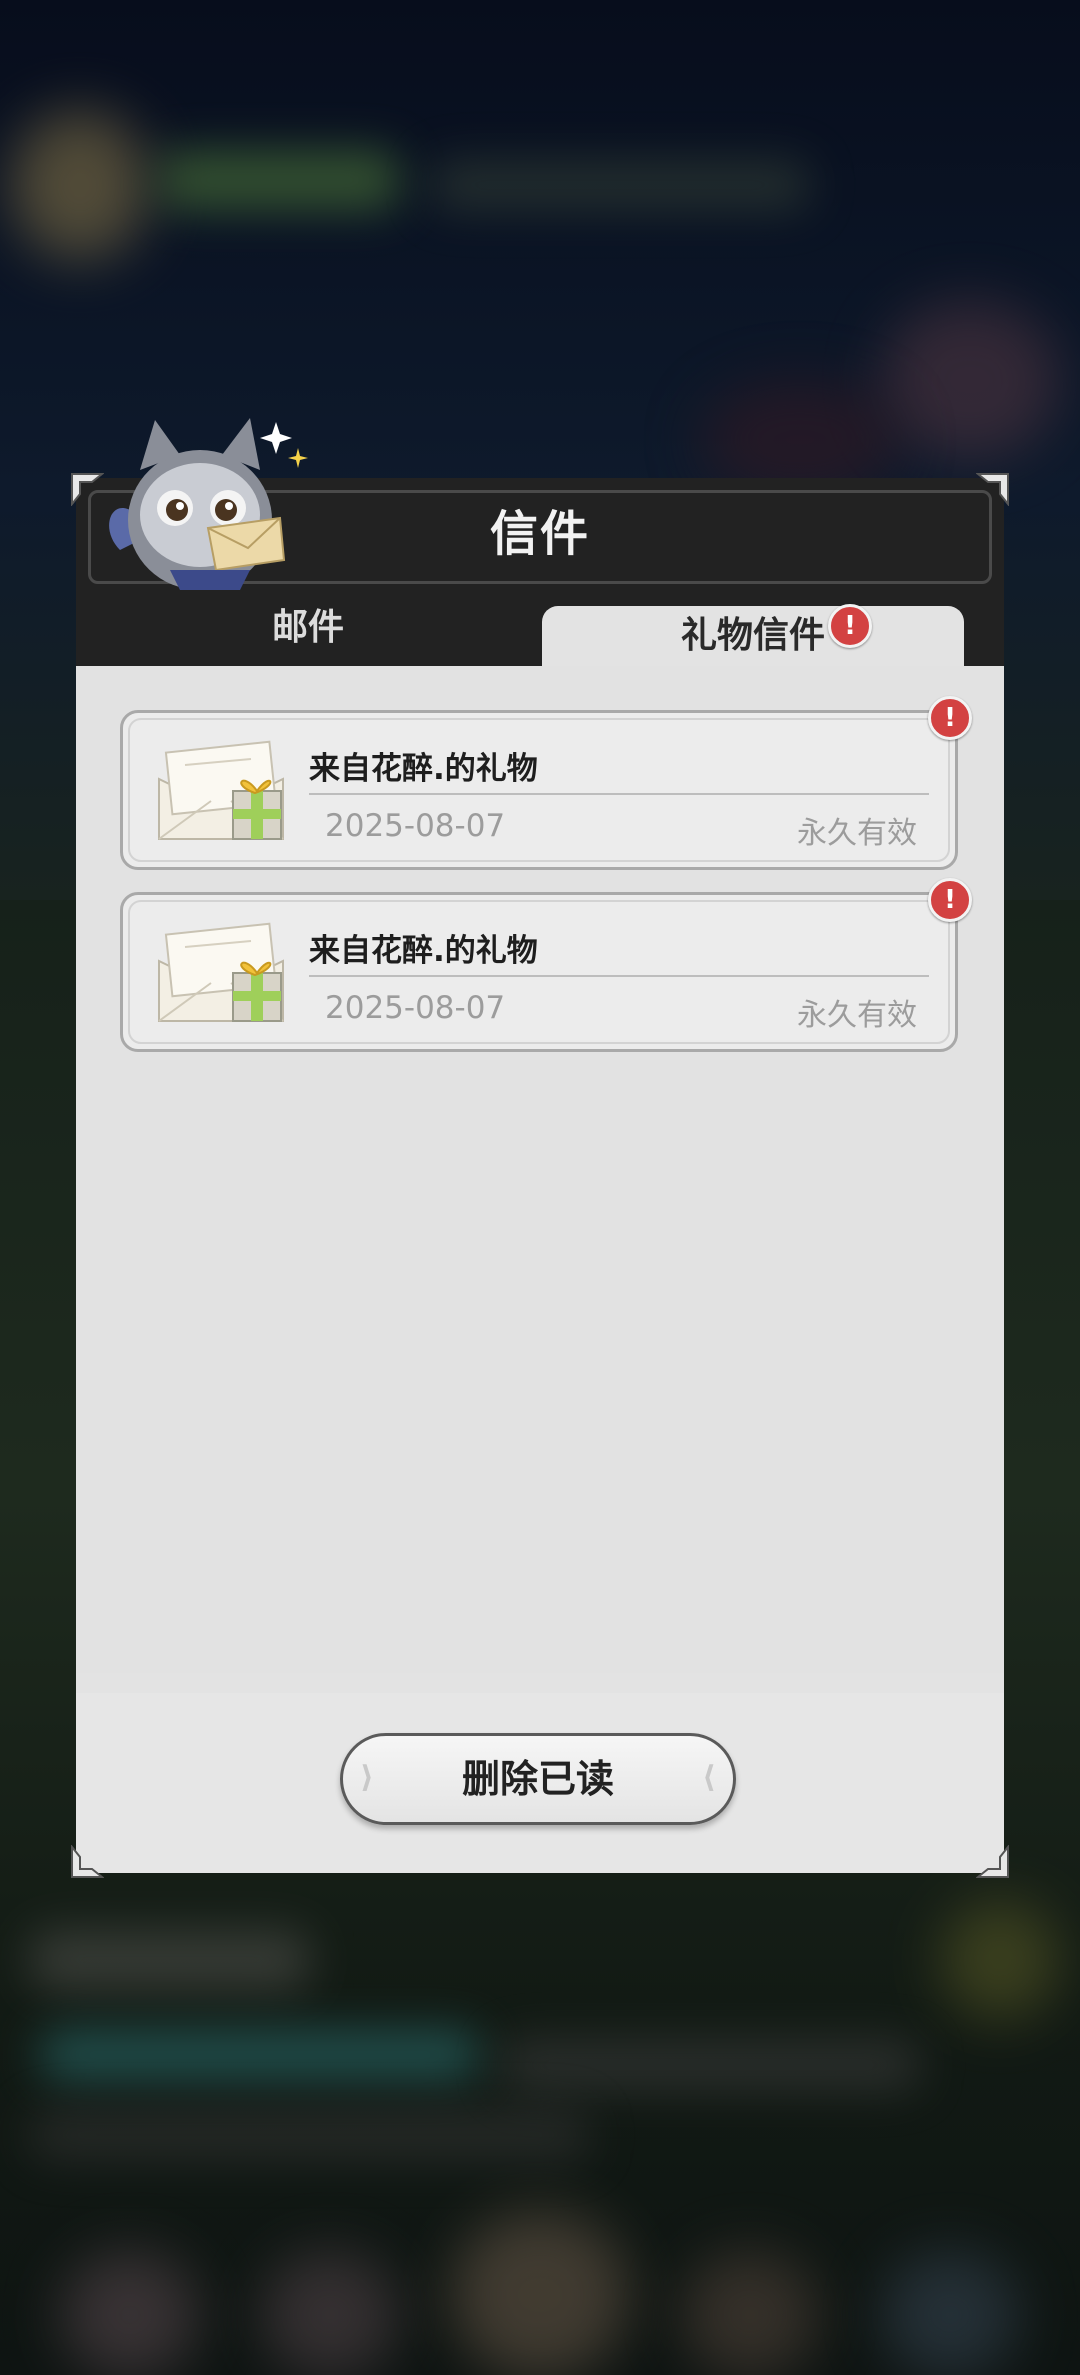 The image size is (1080, 2375). What do you see at coordinates (208, 504) in the screenshot?
I see `owl-mascot-icon` at bounding box center [208, 504].